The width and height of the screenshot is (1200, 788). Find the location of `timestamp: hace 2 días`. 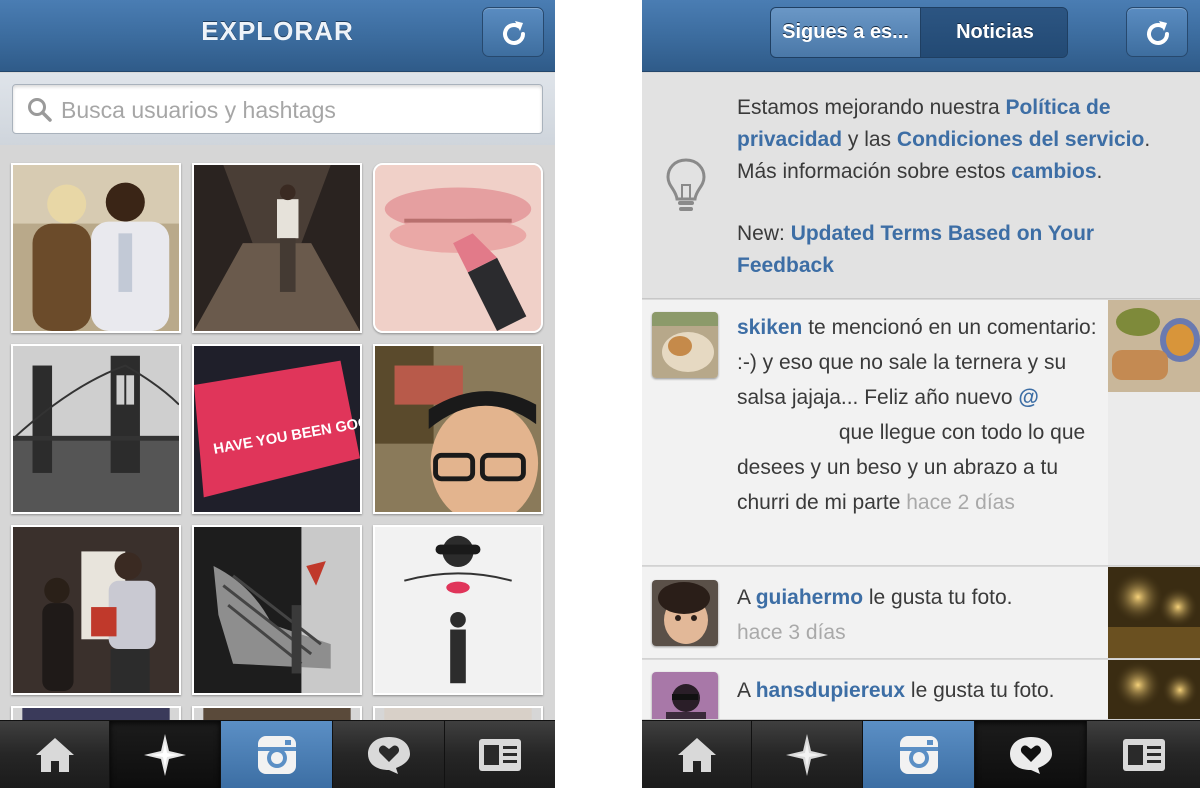

timestamp: hace 2 días is located at coordinates (960, 502).